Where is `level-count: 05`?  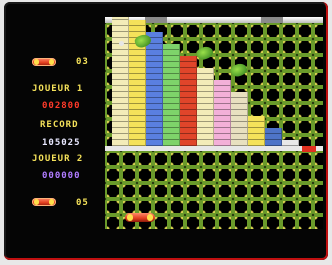
level-count: 05 is located at coordinates (82, 203).